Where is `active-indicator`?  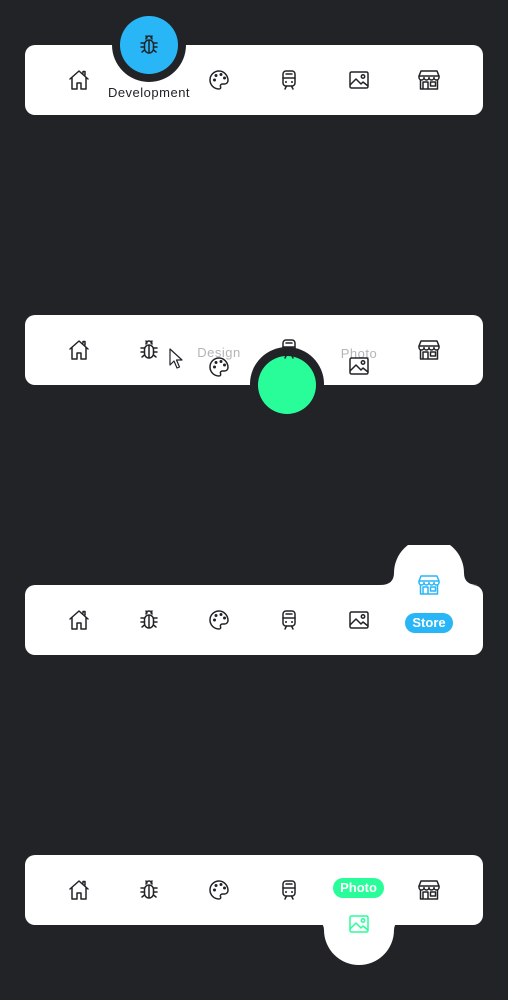
active-indicator is located at coordinates (287, 385).